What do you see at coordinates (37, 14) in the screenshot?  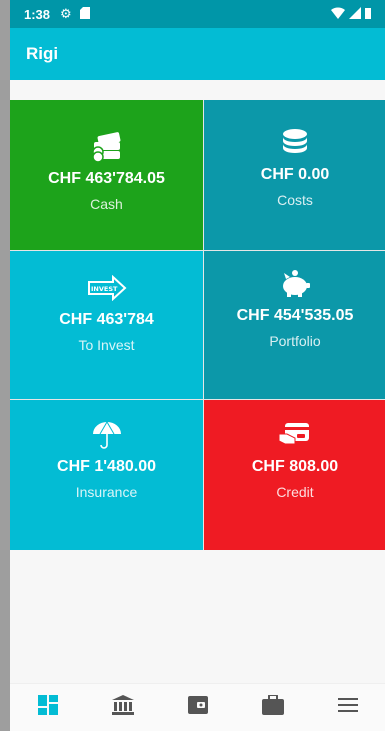 I see `status-time: 1:38` at bounding box center [37, 14].